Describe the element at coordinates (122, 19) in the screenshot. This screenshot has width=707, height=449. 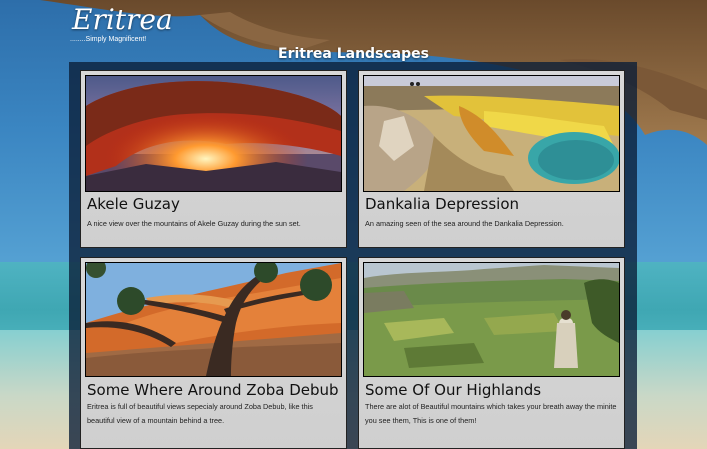
I see `logo-title: Eritrea` at that location.